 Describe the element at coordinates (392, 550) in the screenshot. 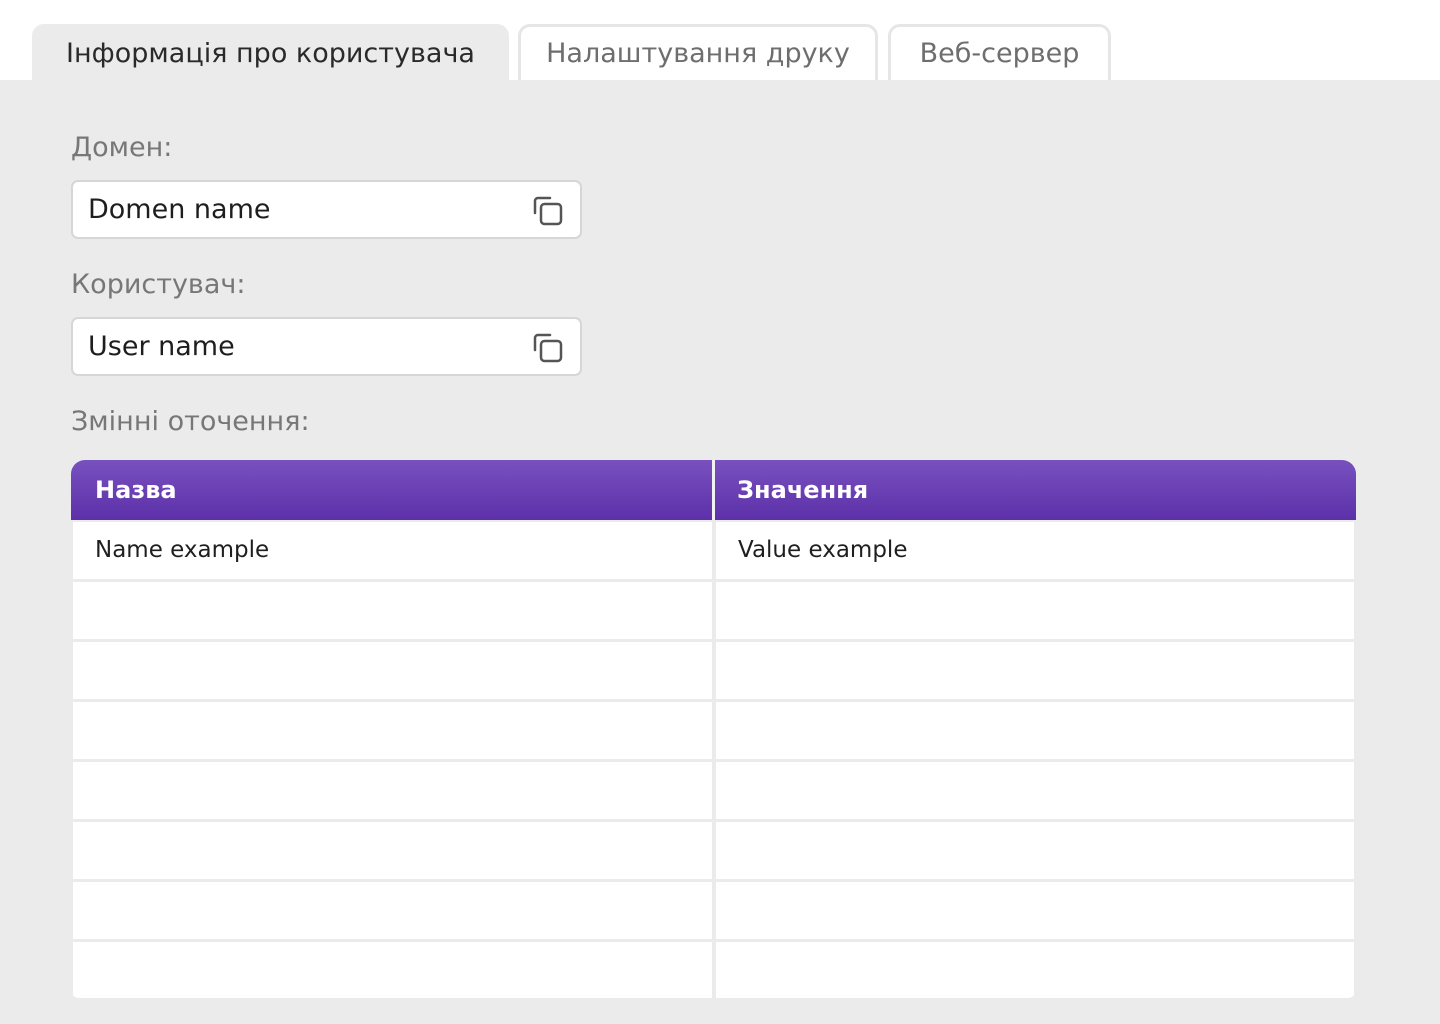

I see `table-cell-name: Name example` at that location.